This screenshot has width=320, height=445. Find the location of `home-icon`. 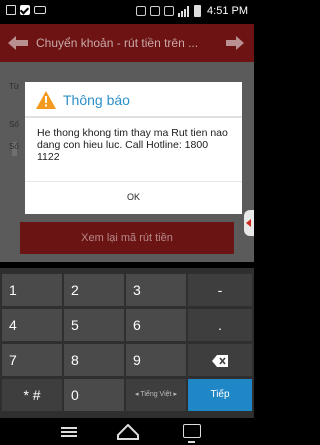

home-icon is located at coordinates (128, 432).